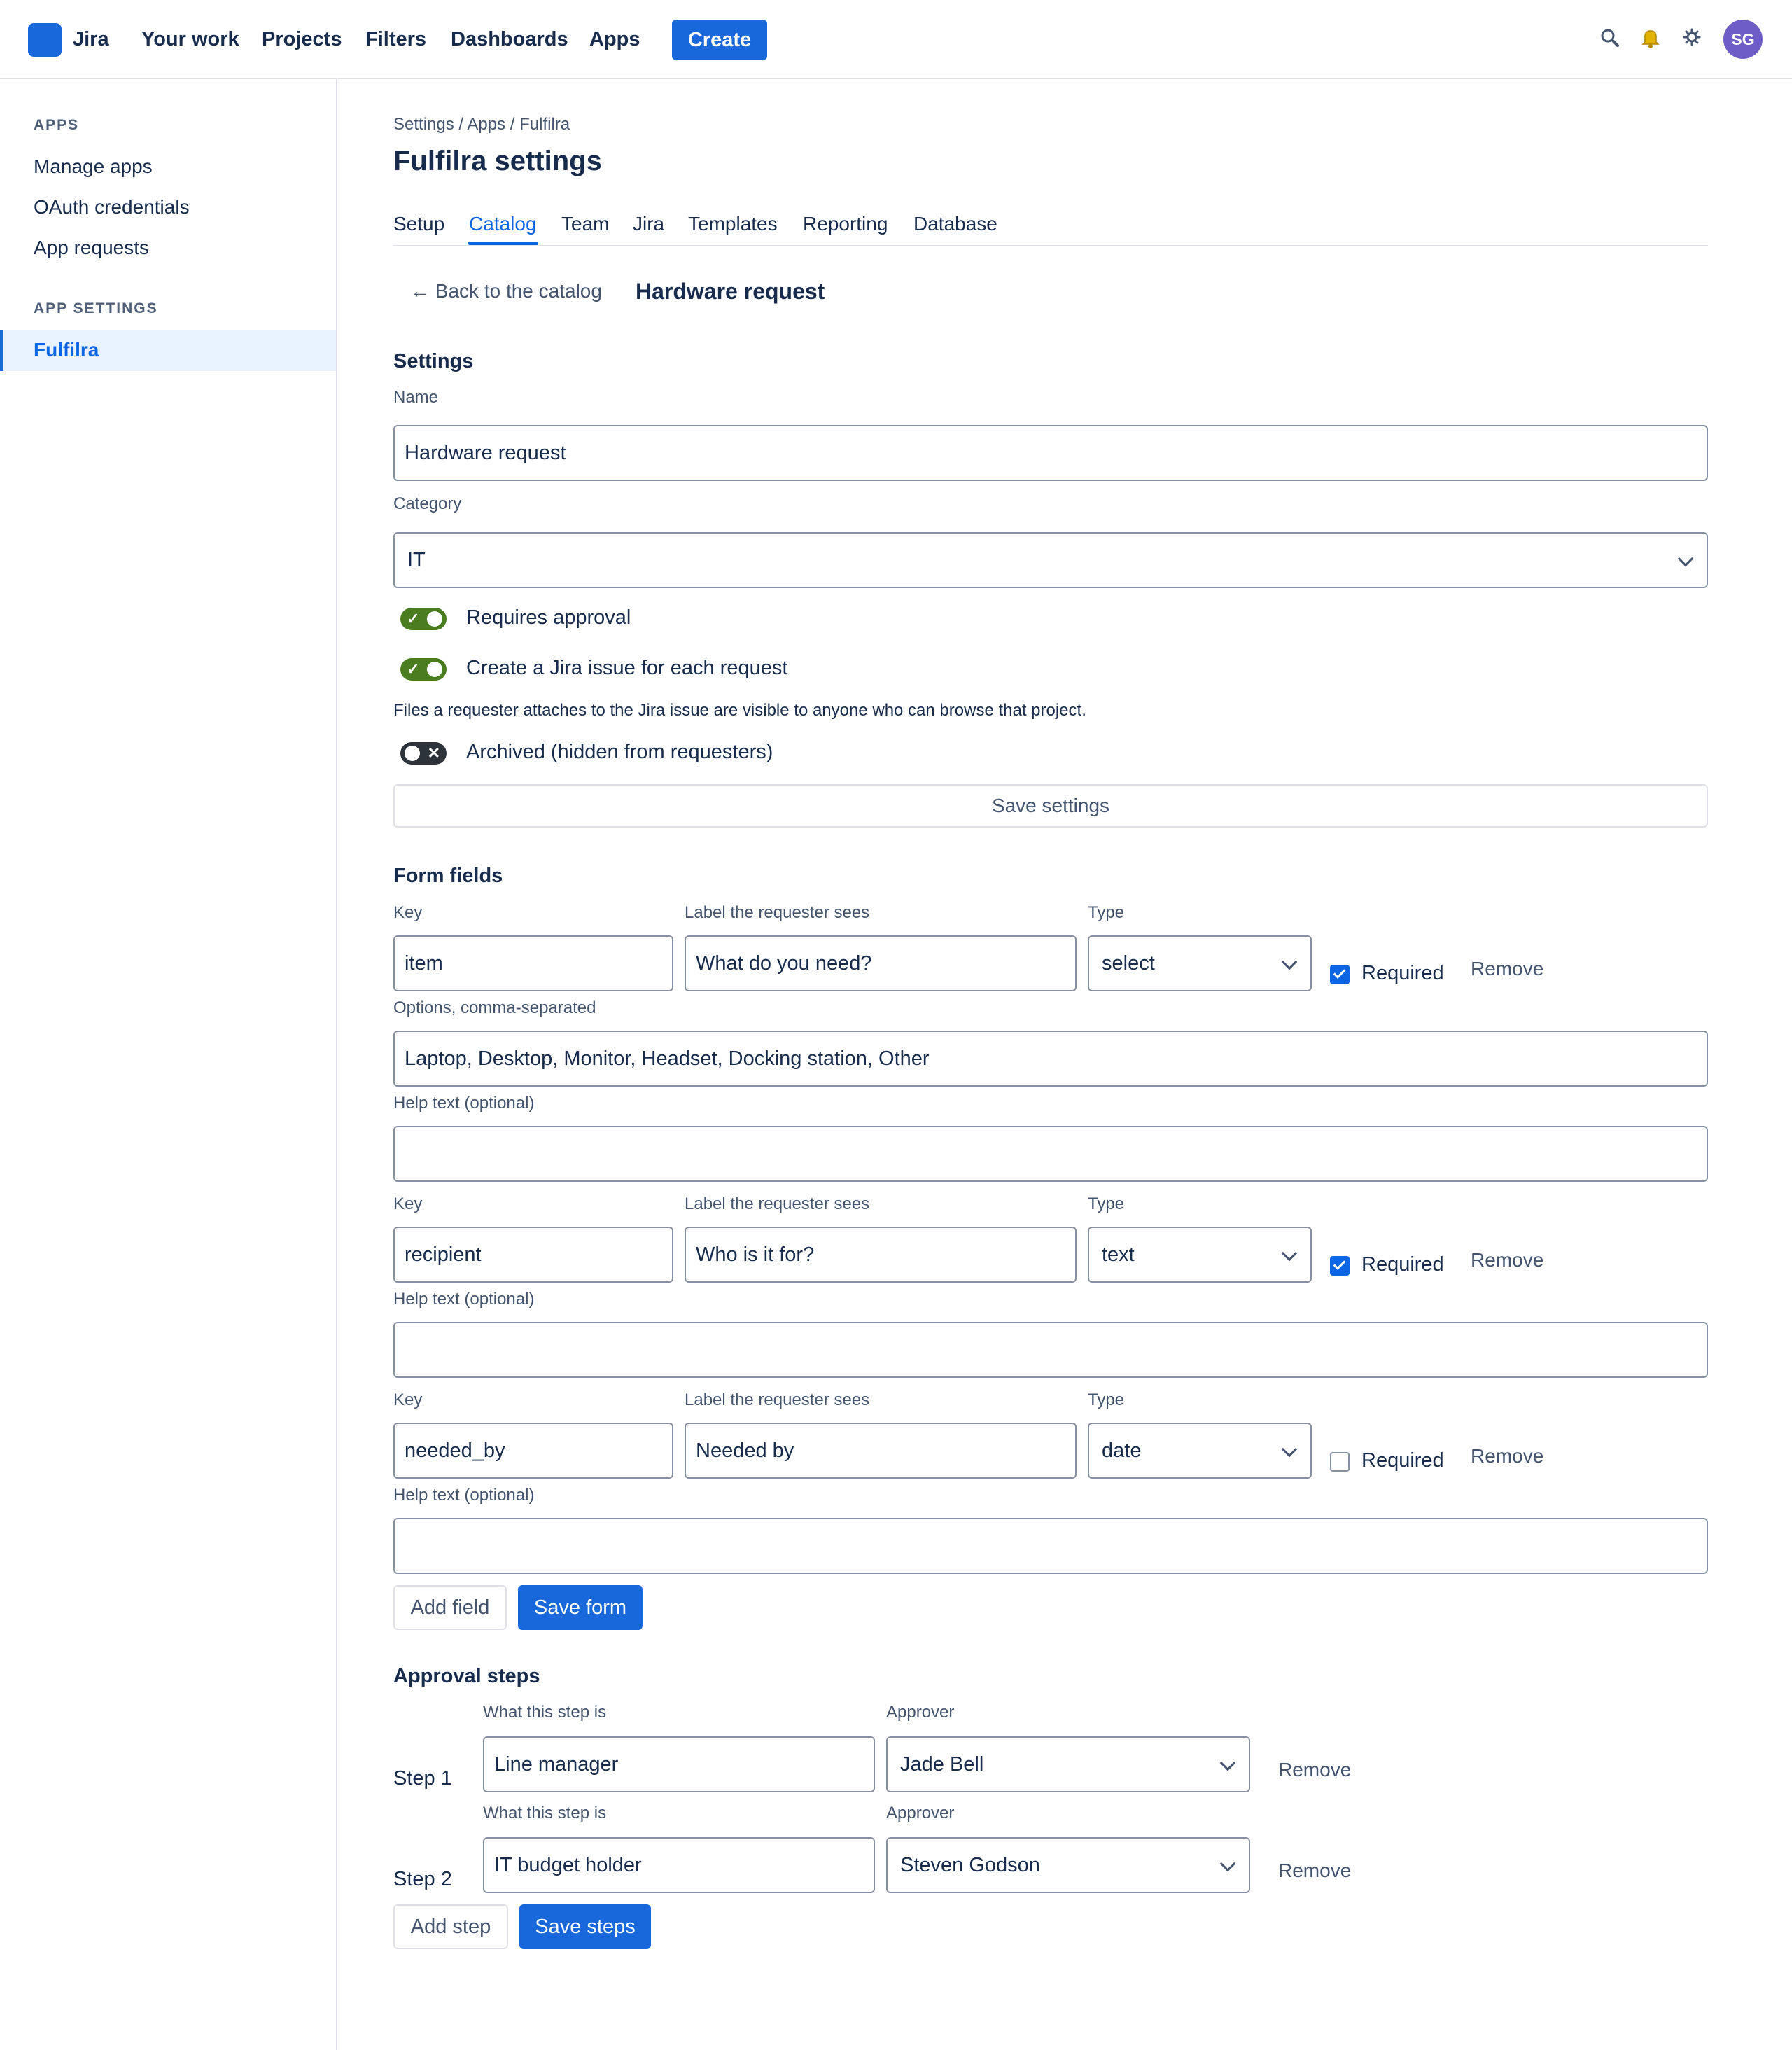 Image resolution: width=1792 pixels, height=2050 pixels. Describe the element at coordinates (881, 963) in the screenshot. I see `field-label-input: What do you need?` at that location.